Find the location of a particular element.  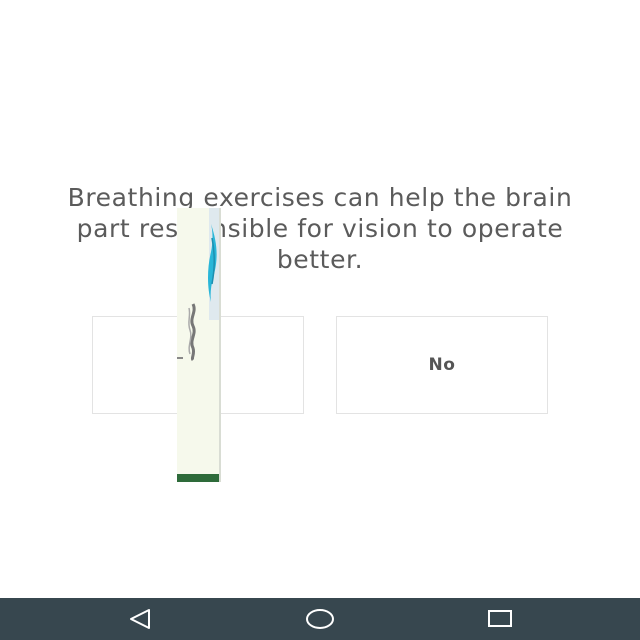

back-icon is located at coordinates (140, 619).